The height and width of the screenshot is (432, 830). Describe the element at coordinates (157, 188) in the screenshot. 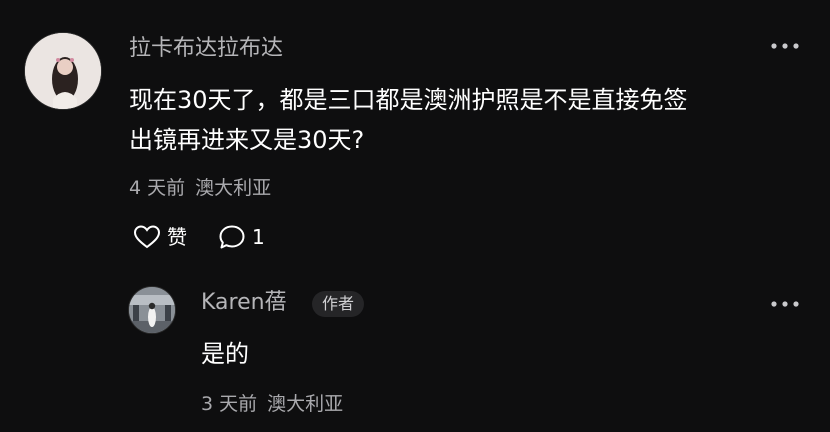

I see `comment-time: 4 天前` at that location.